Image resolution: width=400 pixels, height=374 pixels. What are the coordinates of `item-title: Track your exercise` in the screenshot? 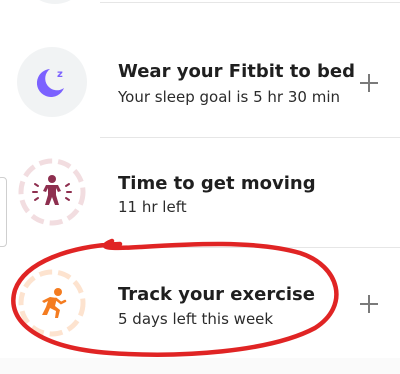 It's located at (216, 294).